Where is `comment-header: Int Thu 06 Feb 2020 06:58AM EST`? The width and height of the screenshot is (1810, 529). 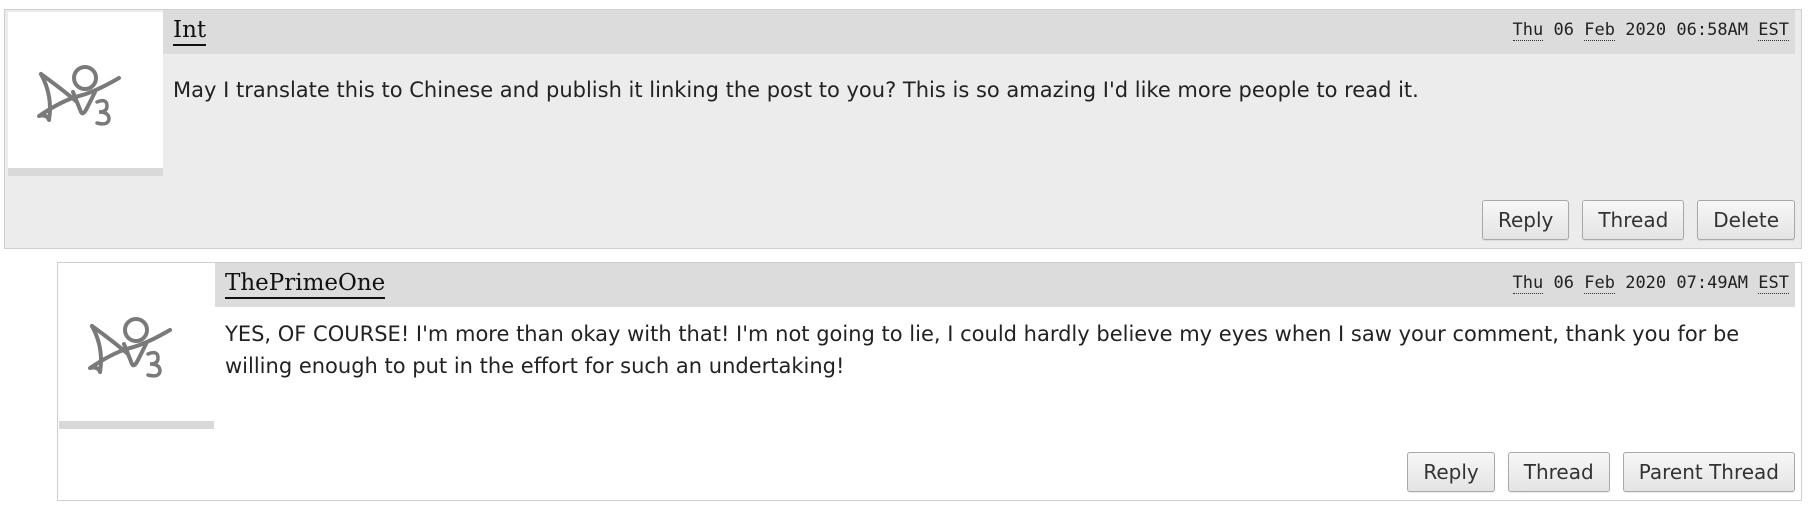 comment-header: Int Thu 06 Feb 2020 06:58AM EST is located at coordinates (979, 32).